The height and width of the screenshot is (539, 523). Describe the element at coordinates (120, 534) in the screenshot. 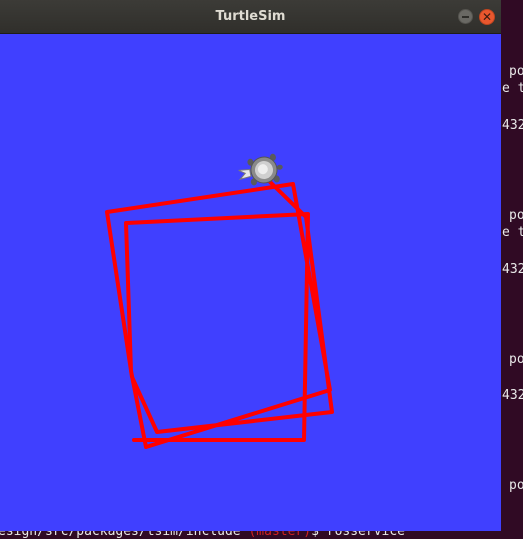

I see `prompt-path: esign/src/packages/tsim/include` at that location.